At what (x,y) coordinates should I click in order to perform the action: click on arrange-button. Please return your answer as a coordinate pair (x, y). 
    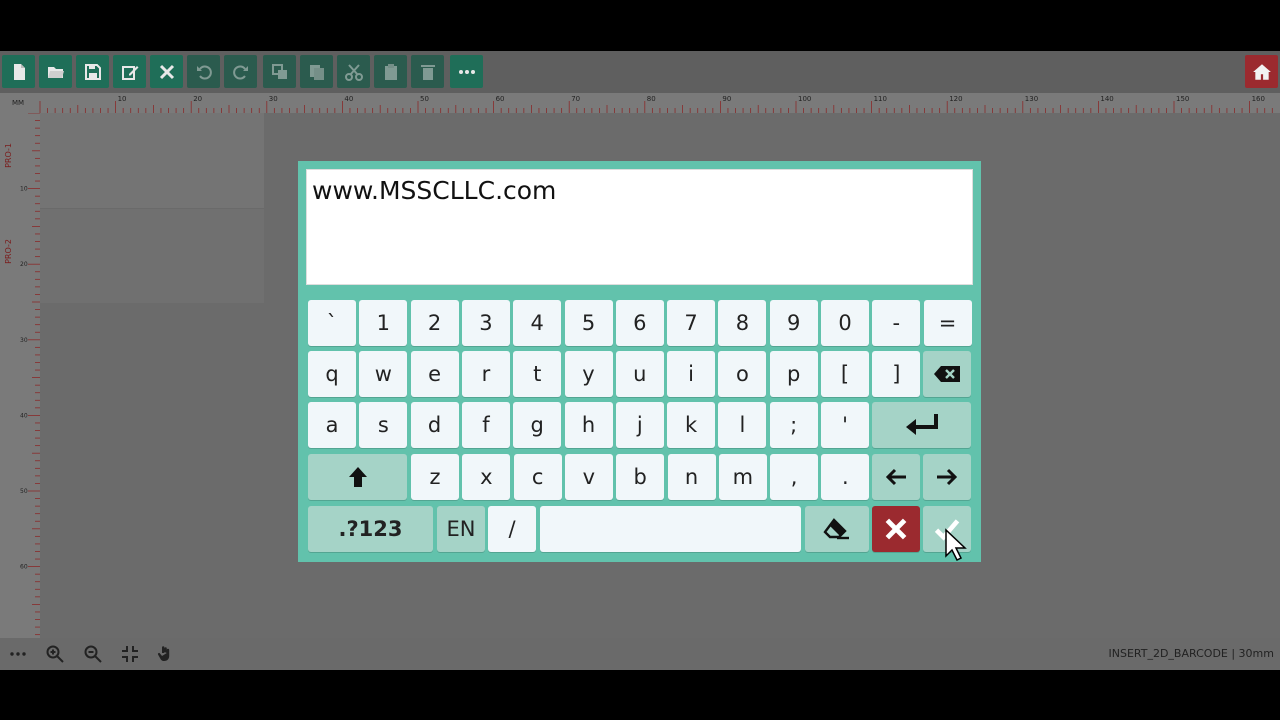
    Looking at the image, I should click on (279, 71).